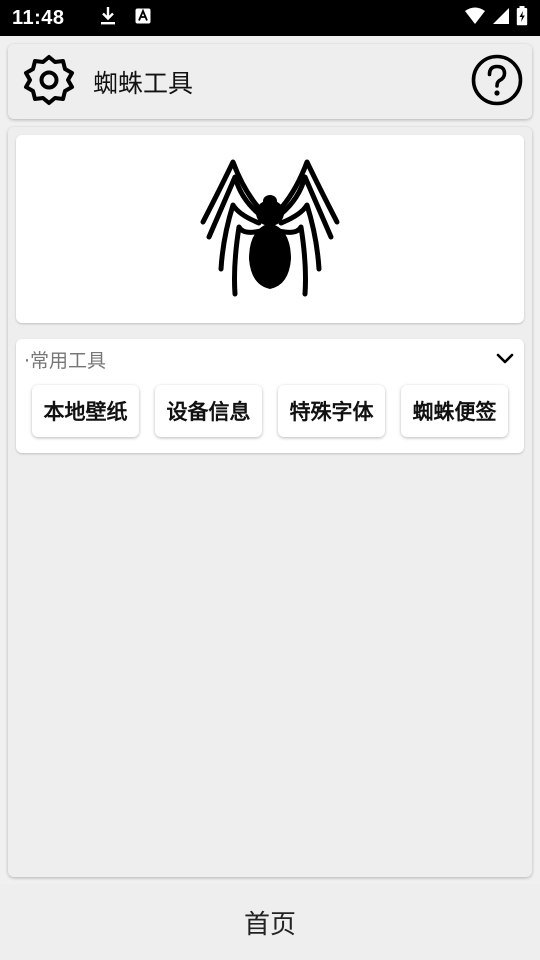 The image size is (540, 960). I want to click on tool-buttons: 本地壁纸 设备信息 特殊字体 蜘蛛便签, so click(270, 411).